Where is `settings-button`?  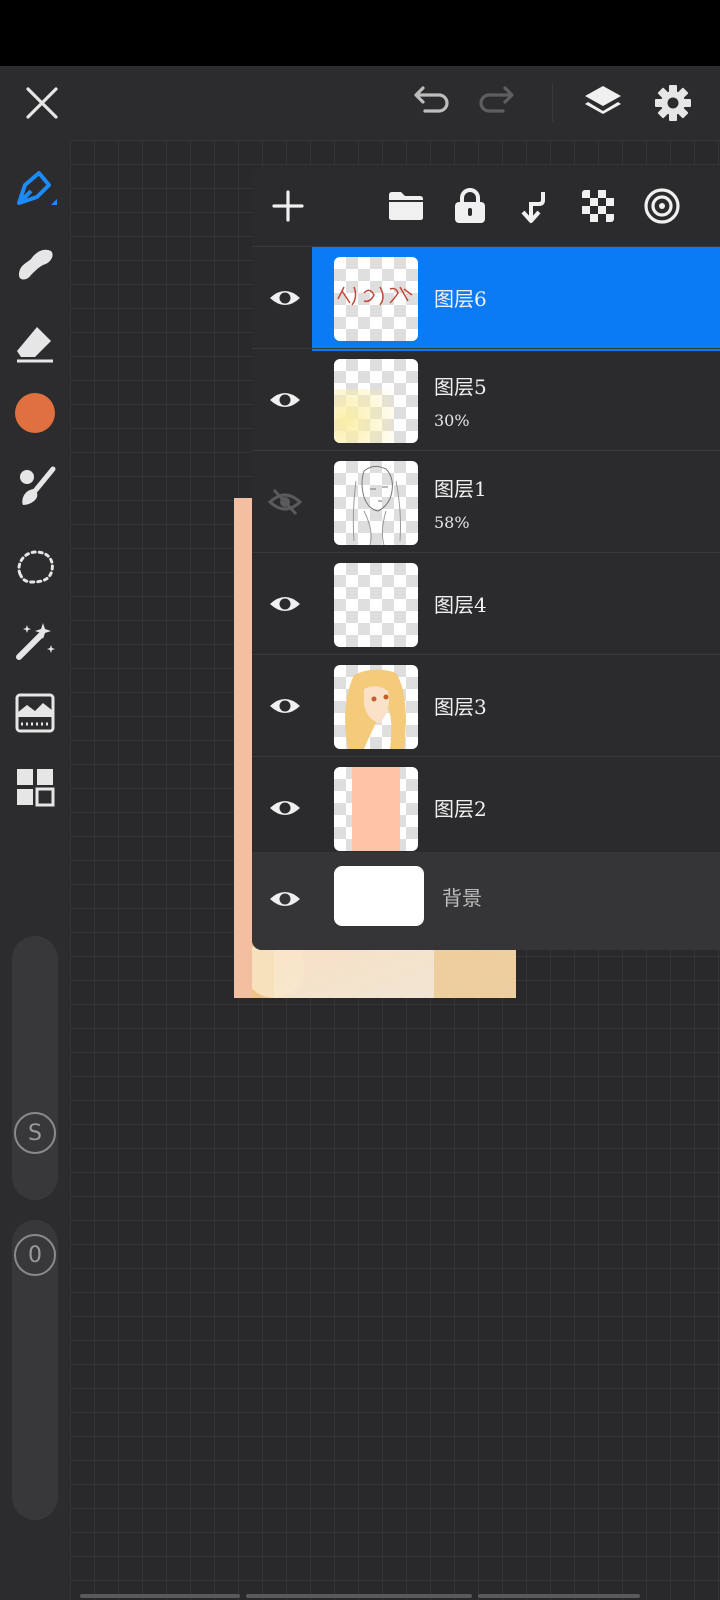
settings-button is located at coordinates (673, 103).